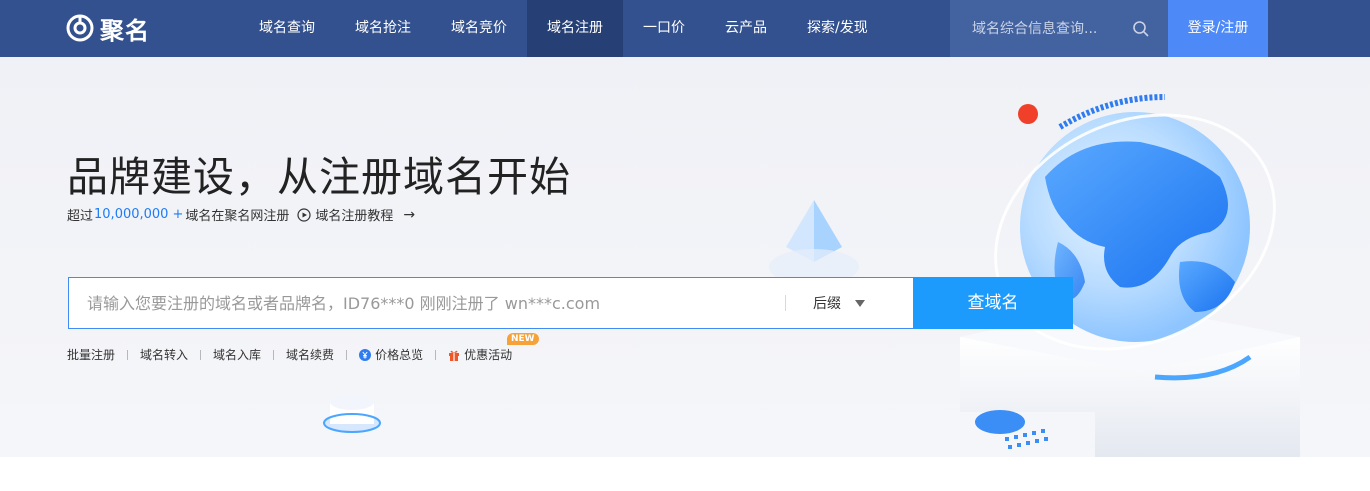 This screenshot has height=491, width=1370. Describe the element at coordinates (827, 304) in the screenshot. I see `suffix-label: 后缀` at that location.